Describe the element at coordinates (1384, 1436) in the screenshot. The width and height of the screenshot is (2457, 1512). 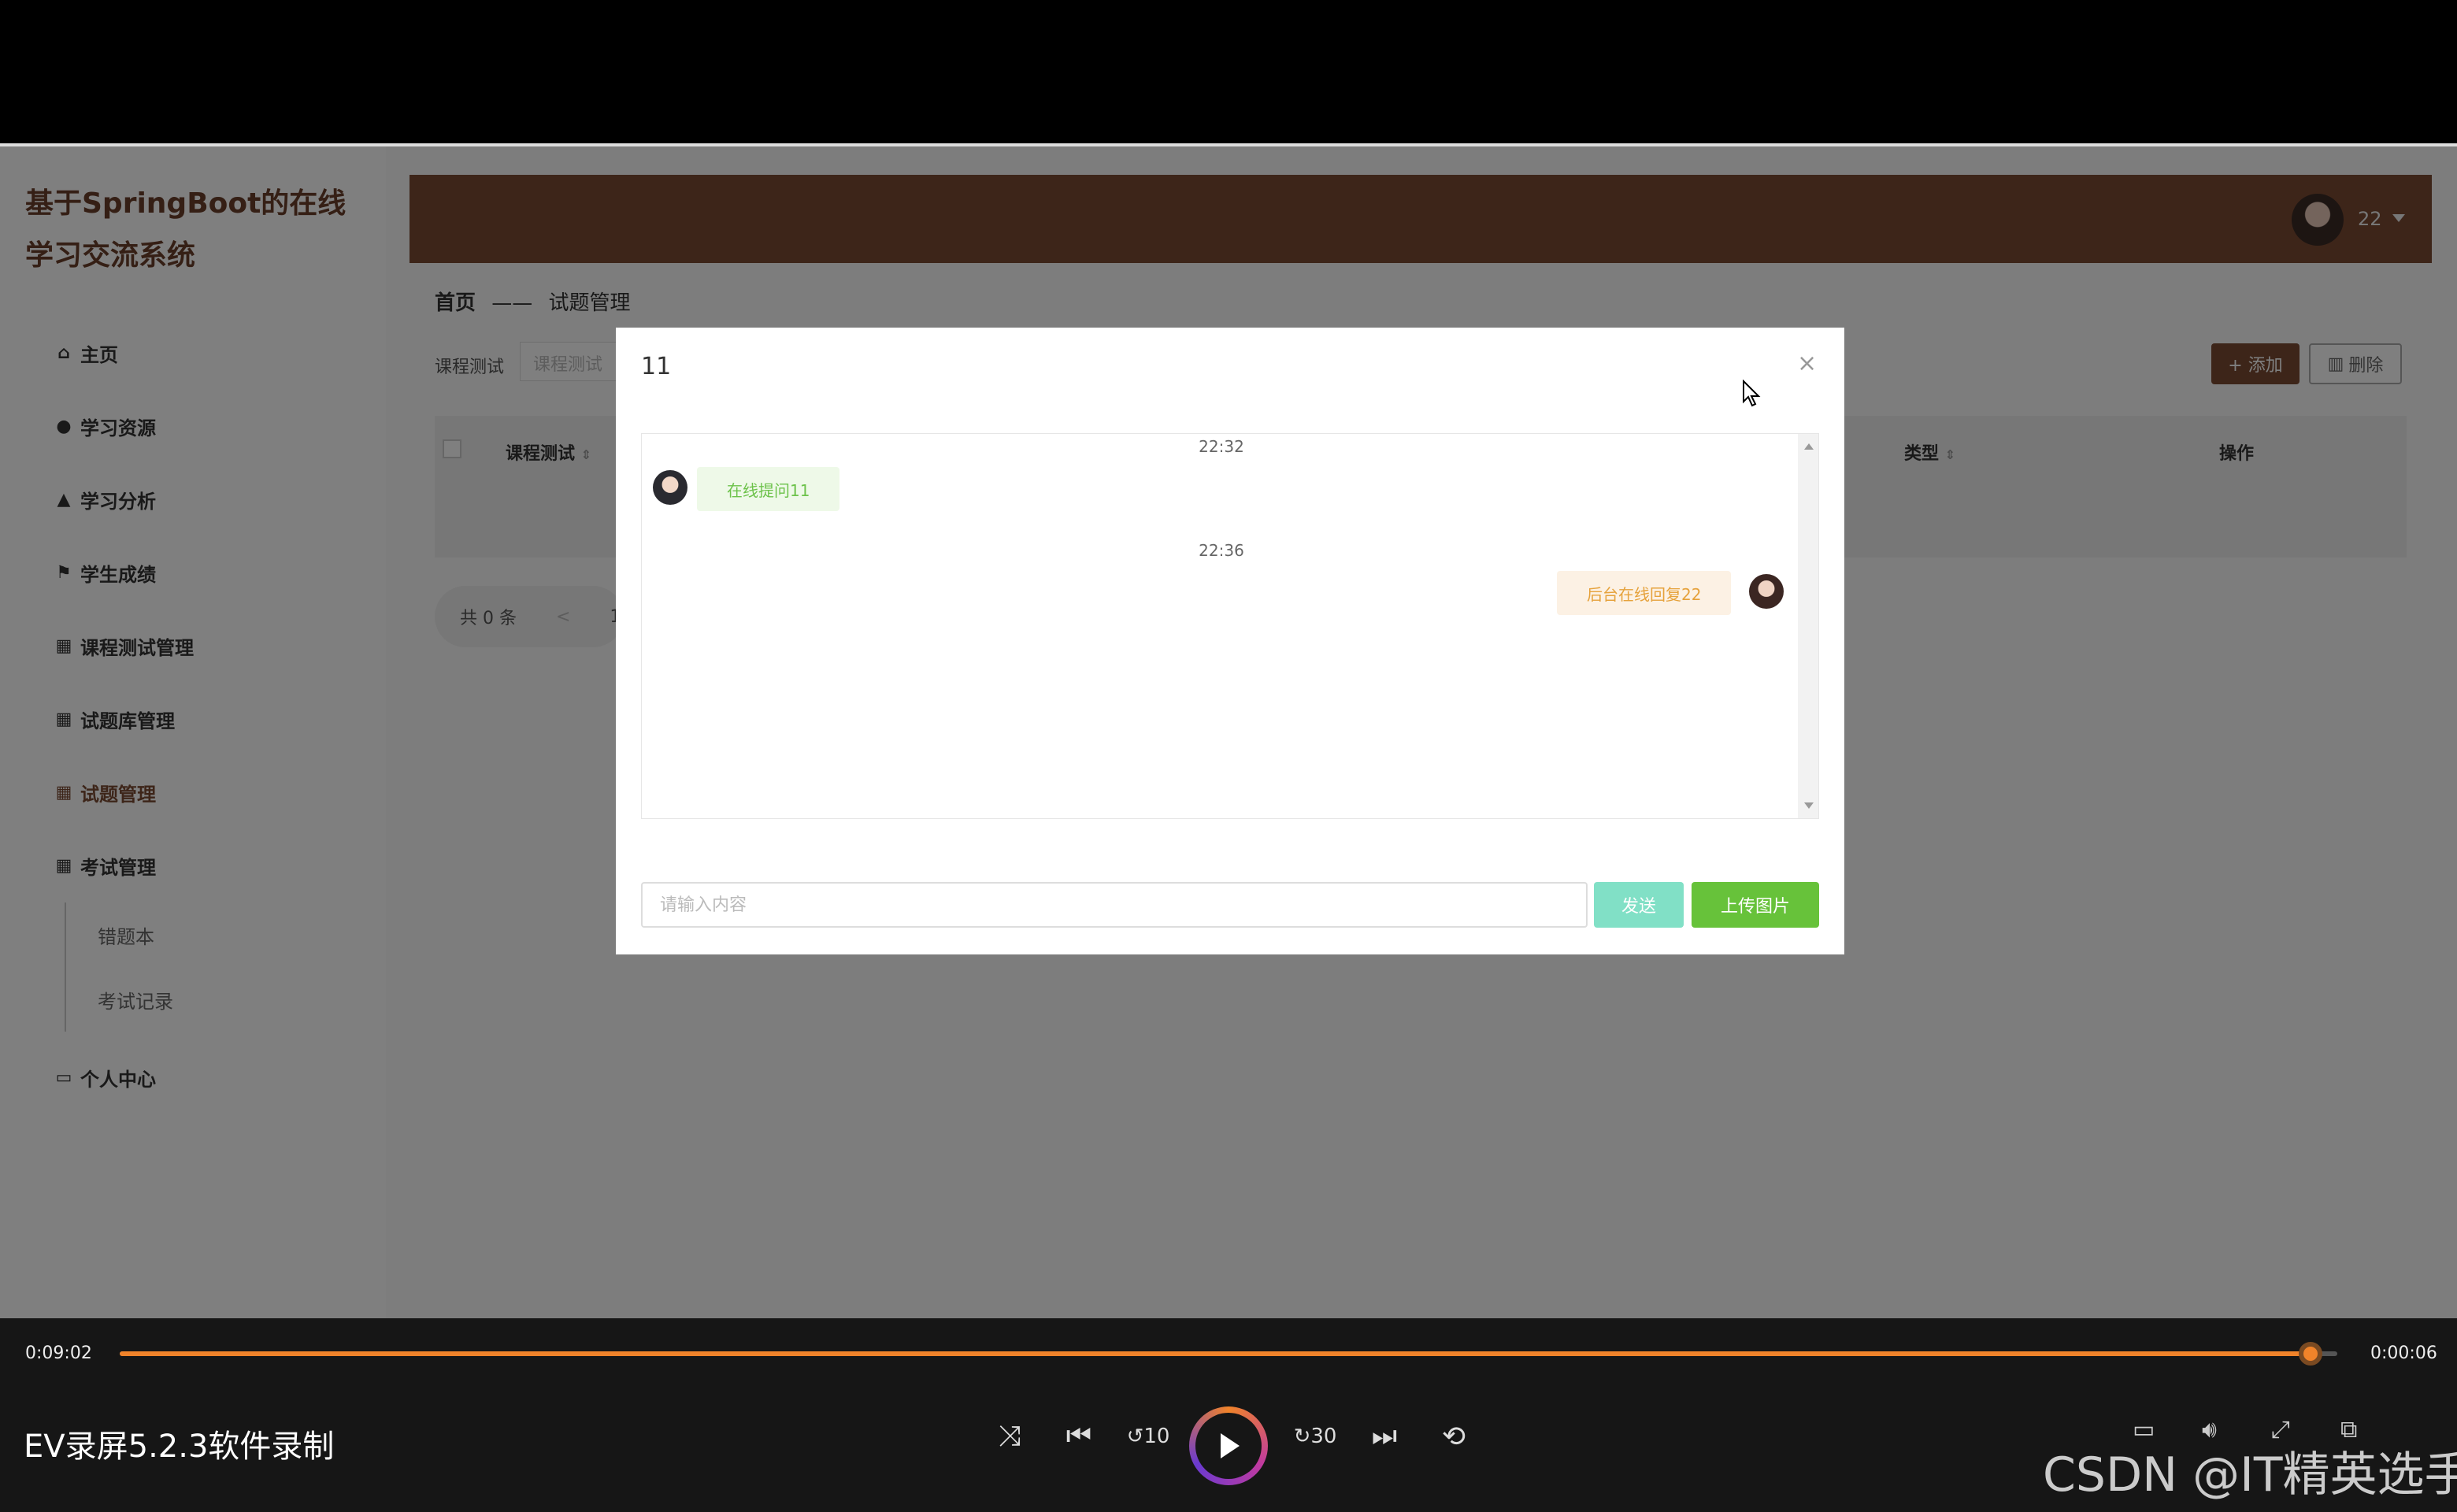
I see `next-icon: ⏭` at that location.